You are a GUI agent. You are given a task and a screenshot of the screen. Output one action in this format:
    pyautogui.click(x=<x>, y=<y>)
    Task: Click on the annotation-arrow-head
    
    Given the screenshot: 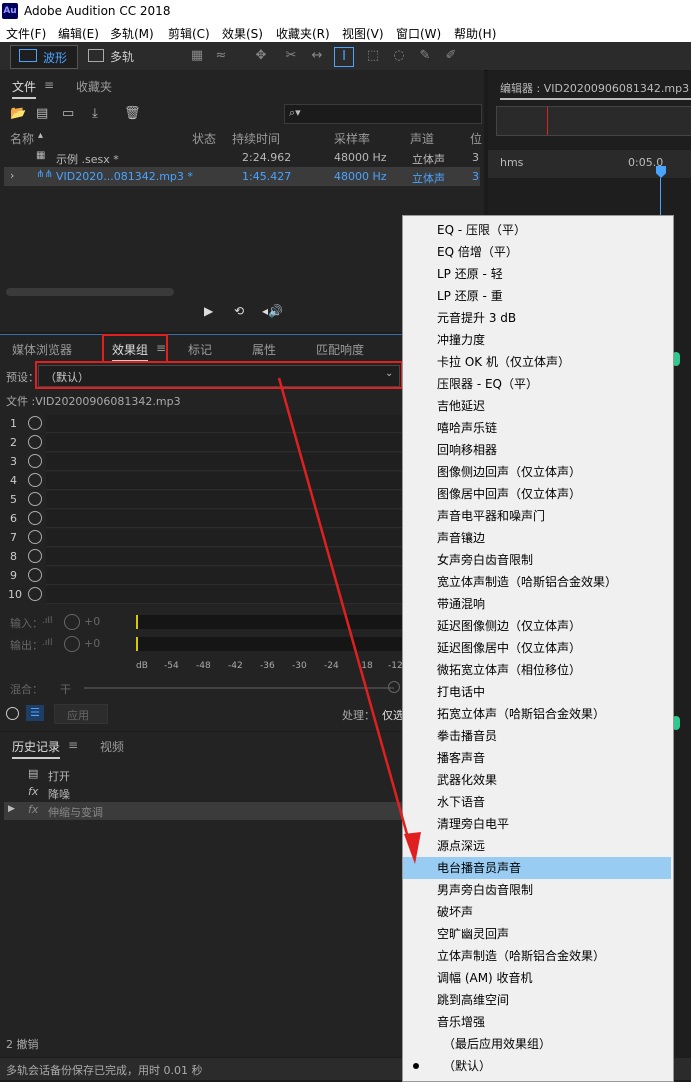 What is the action you would take?
    pyautogui.click(x=412, y=848)
    